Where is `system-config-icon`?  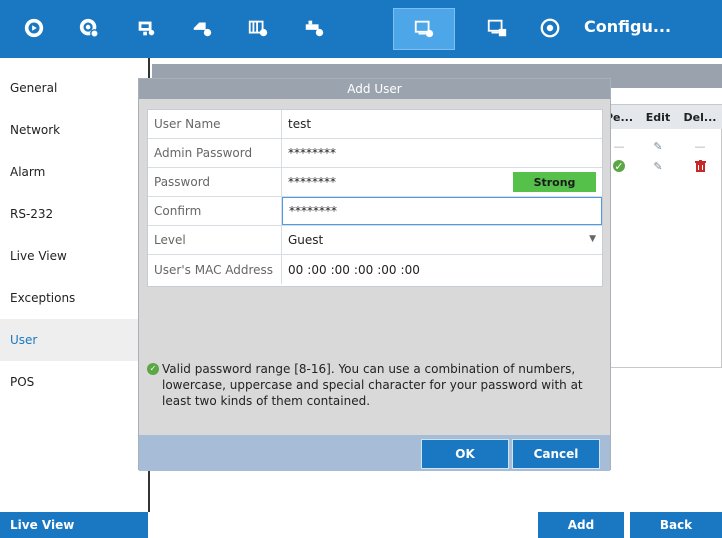
system-config-icon is located at coordinates (424, 29).